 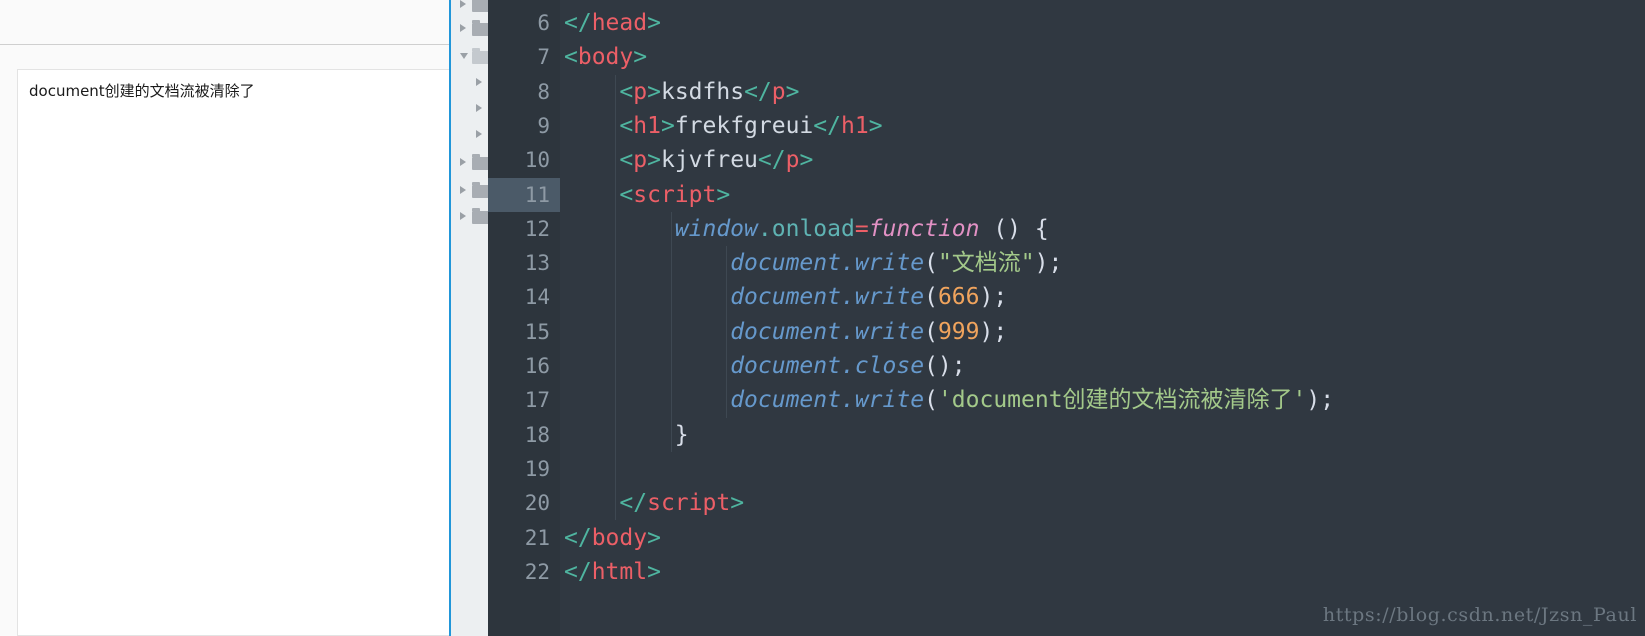 What do you see at coordinates (924, 228) in the screenshot?
I see `code-token: function` at bounding box center [924, 228].